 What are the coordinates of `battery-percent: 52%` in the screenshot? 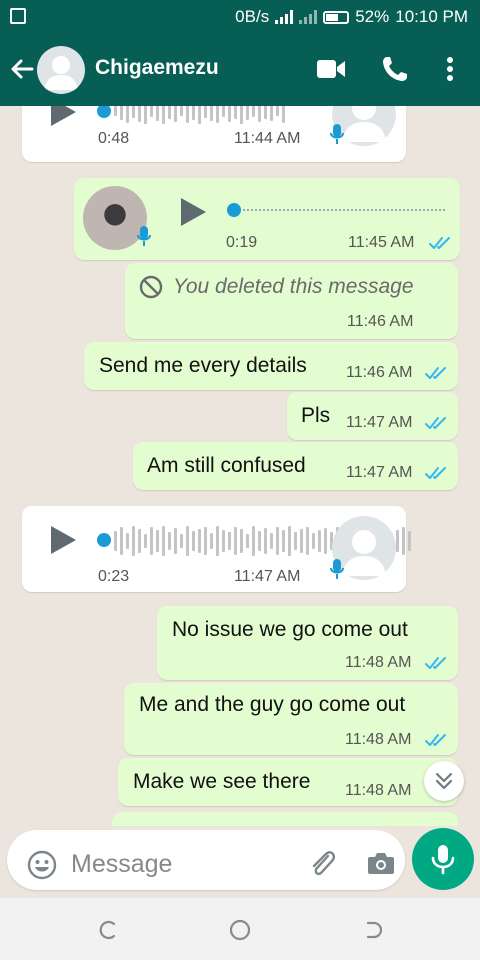 It's located at (372, 16).